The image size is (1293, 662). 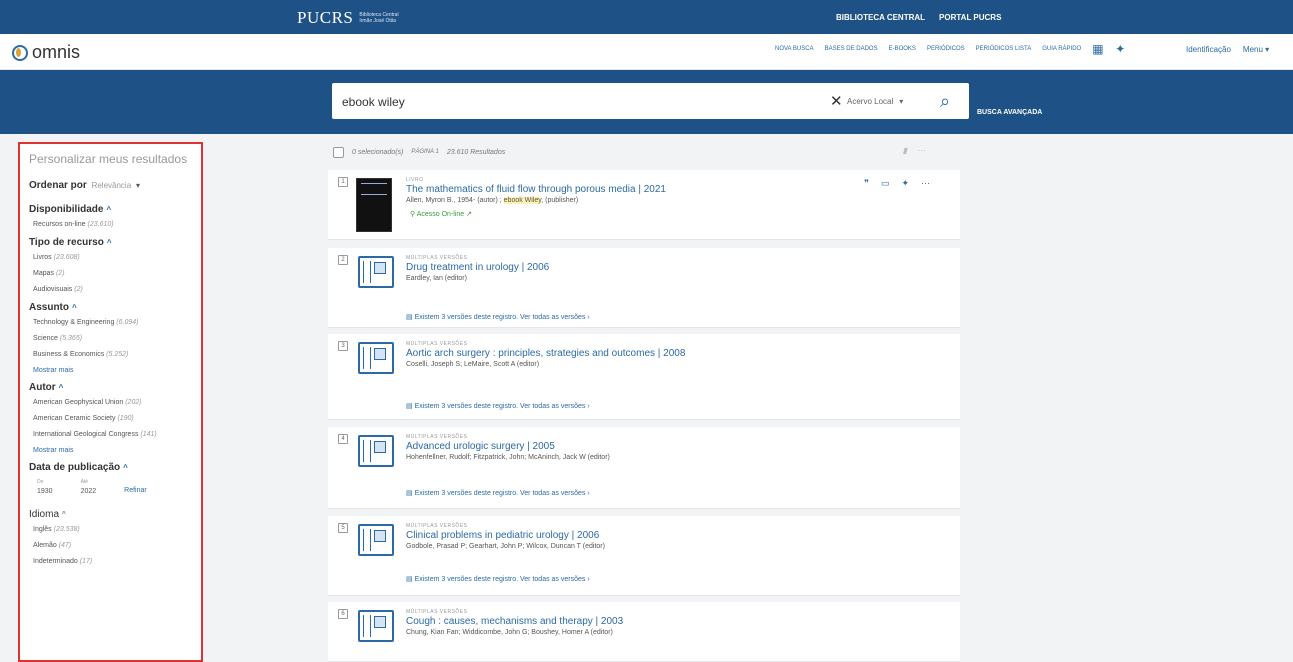 I want to click on omnis-logo-icon, so click(x=20, y=52).